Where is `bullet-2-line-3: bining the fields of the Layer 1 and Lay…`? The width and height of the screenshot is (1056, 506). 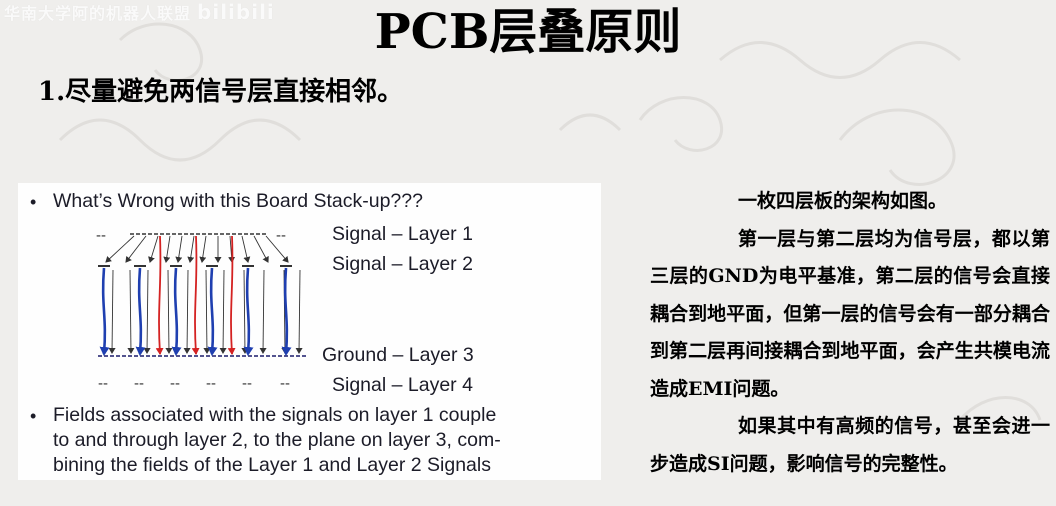 bullet-2-line-3: bining the fields of the Layer 1 and Lay… is located at coordinates (272, 465).